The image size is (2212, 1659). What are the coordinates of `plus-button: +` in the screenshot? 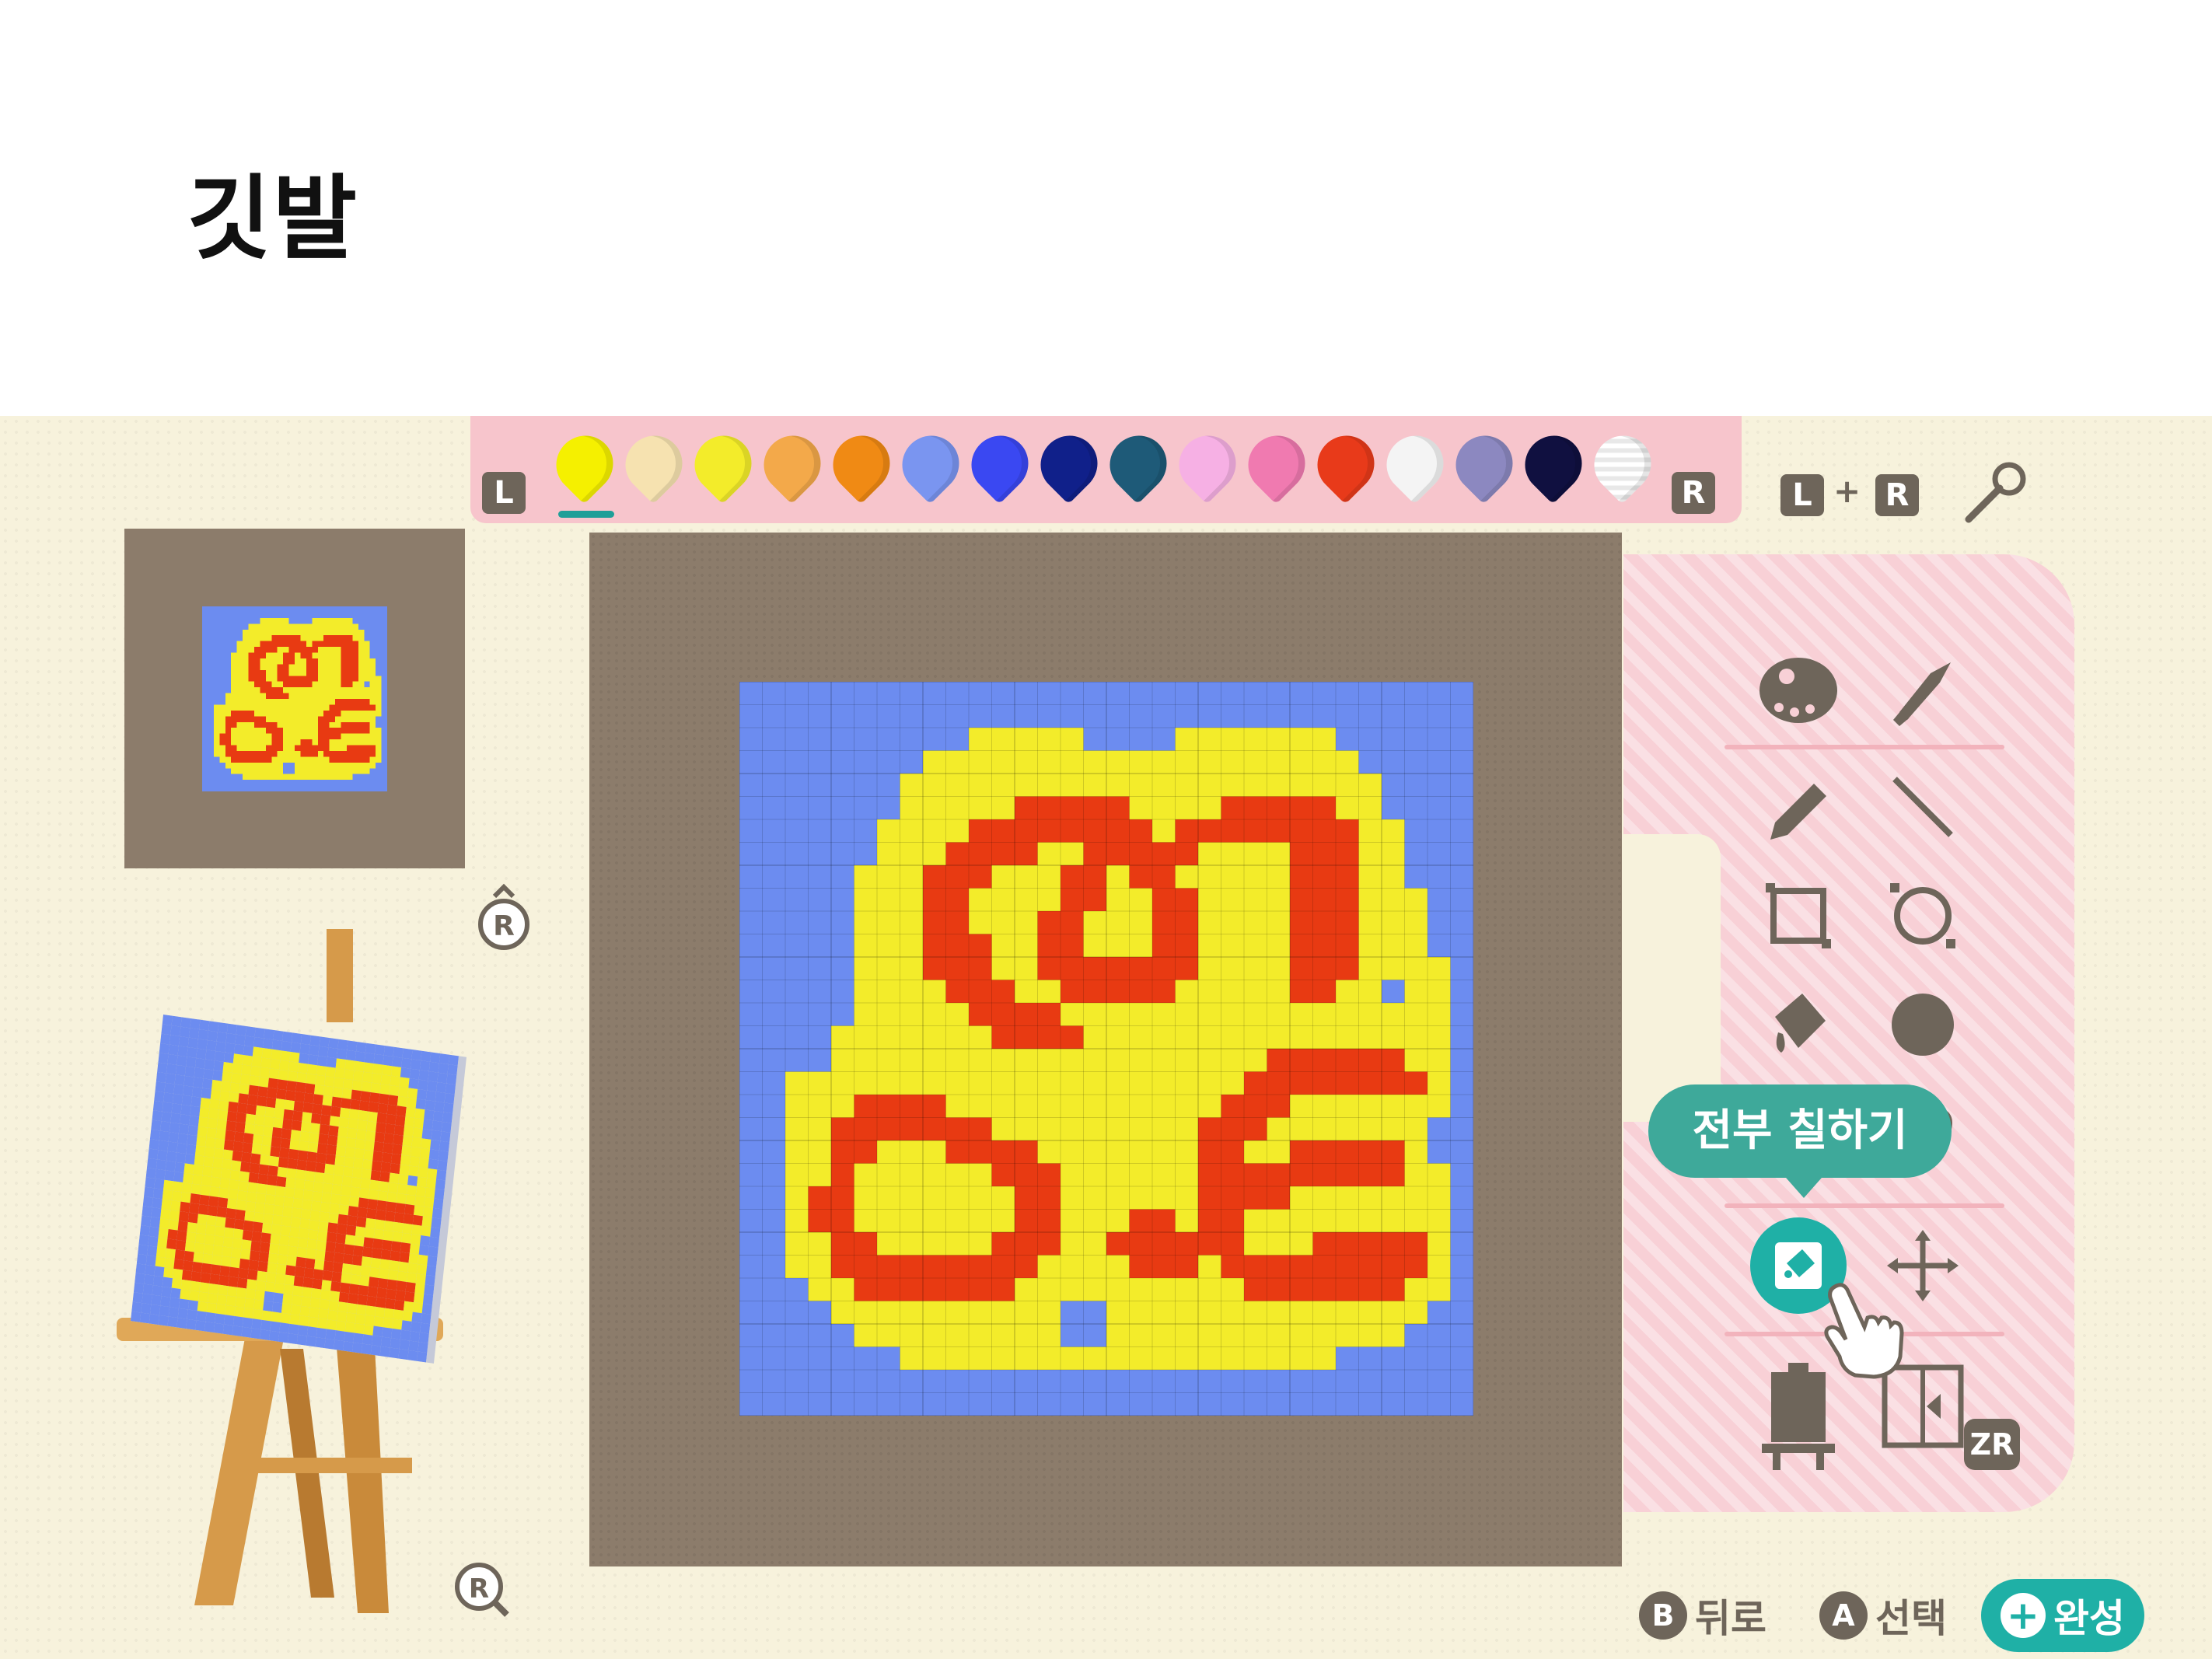 It's located at (2023, 1615).